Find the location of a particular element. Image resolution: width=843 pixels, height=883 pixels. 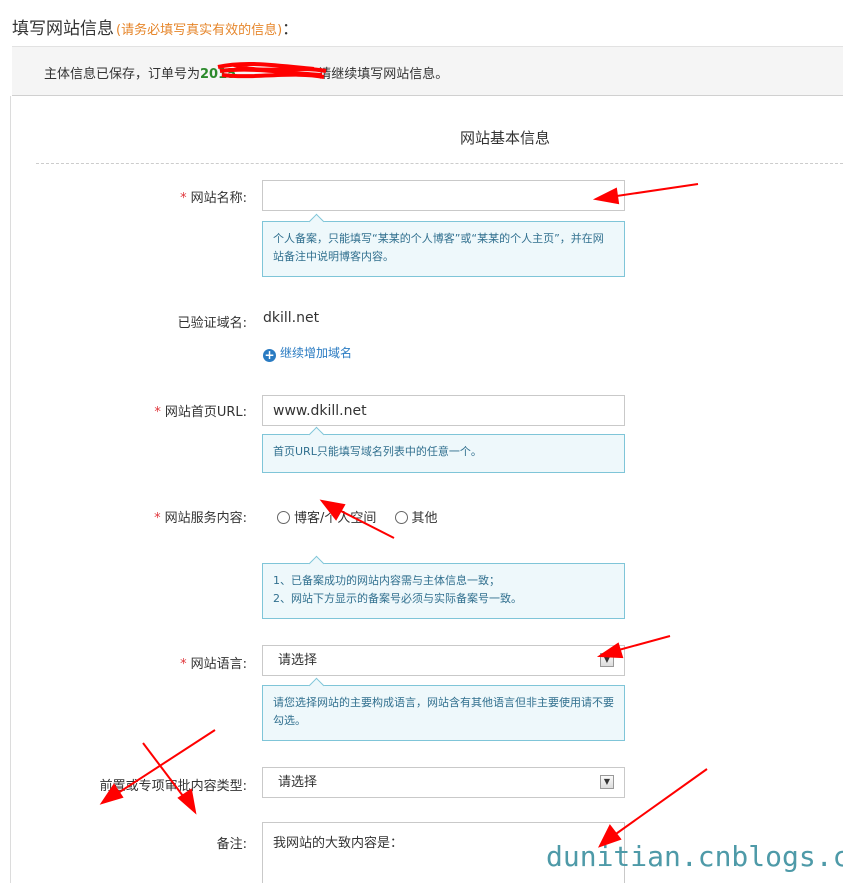

site-name-label: * 网站名称: is located at coordinates (213, 196).